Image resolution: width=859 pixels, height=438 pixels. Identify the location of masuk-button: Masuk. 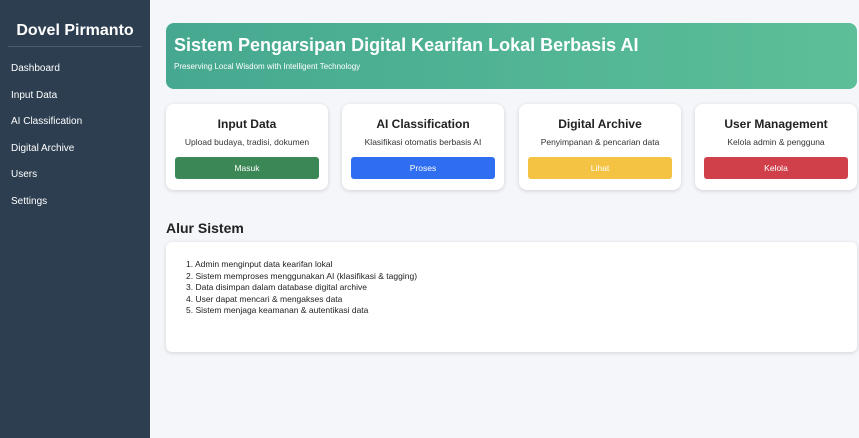
(247, 168).